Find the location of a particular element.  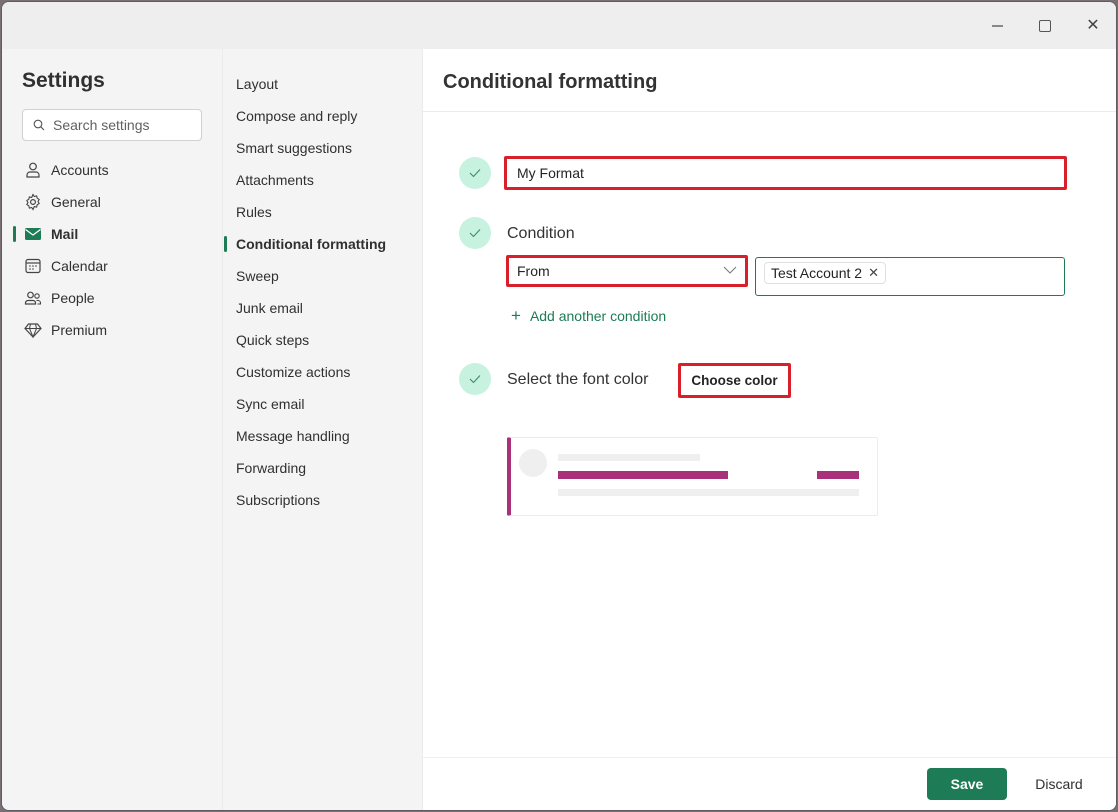

minimize-button is located at coordinates (997, 26).